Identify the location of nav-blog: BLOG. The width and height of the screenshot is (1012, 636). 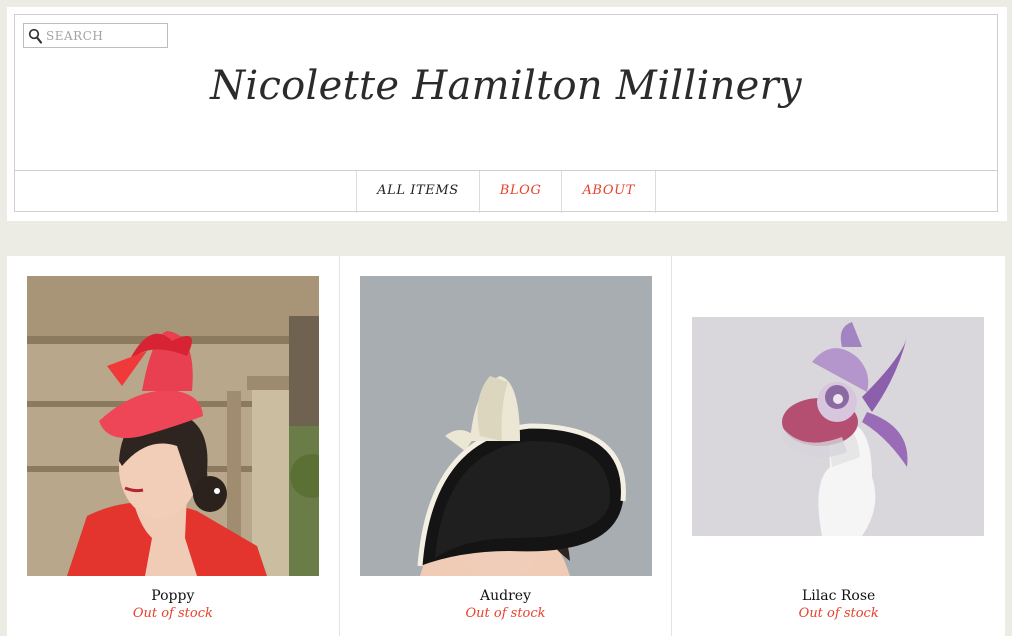
(520, 192).